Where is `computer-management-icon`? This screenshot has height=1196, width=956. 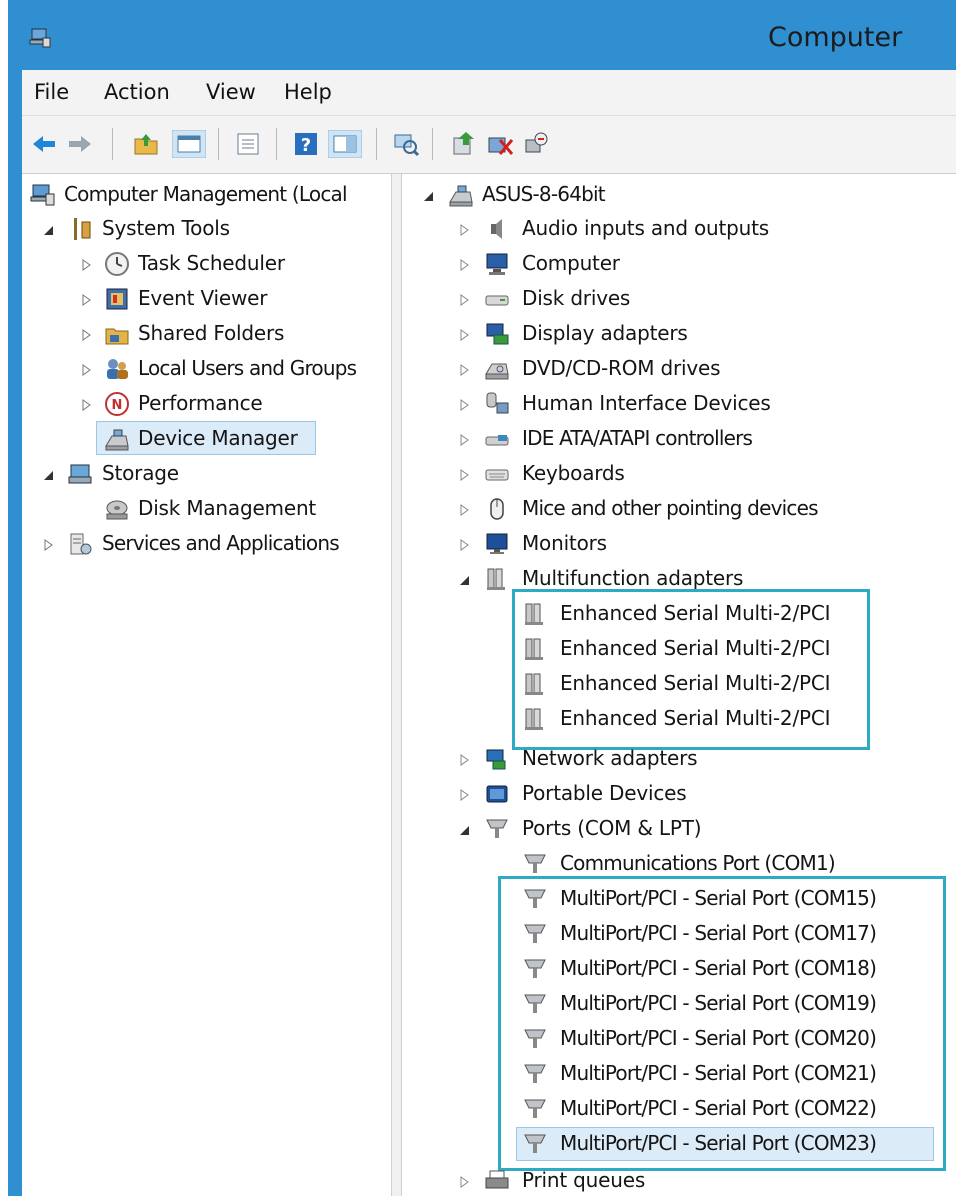
computer-management-icon is located at coordinates (42, 195).